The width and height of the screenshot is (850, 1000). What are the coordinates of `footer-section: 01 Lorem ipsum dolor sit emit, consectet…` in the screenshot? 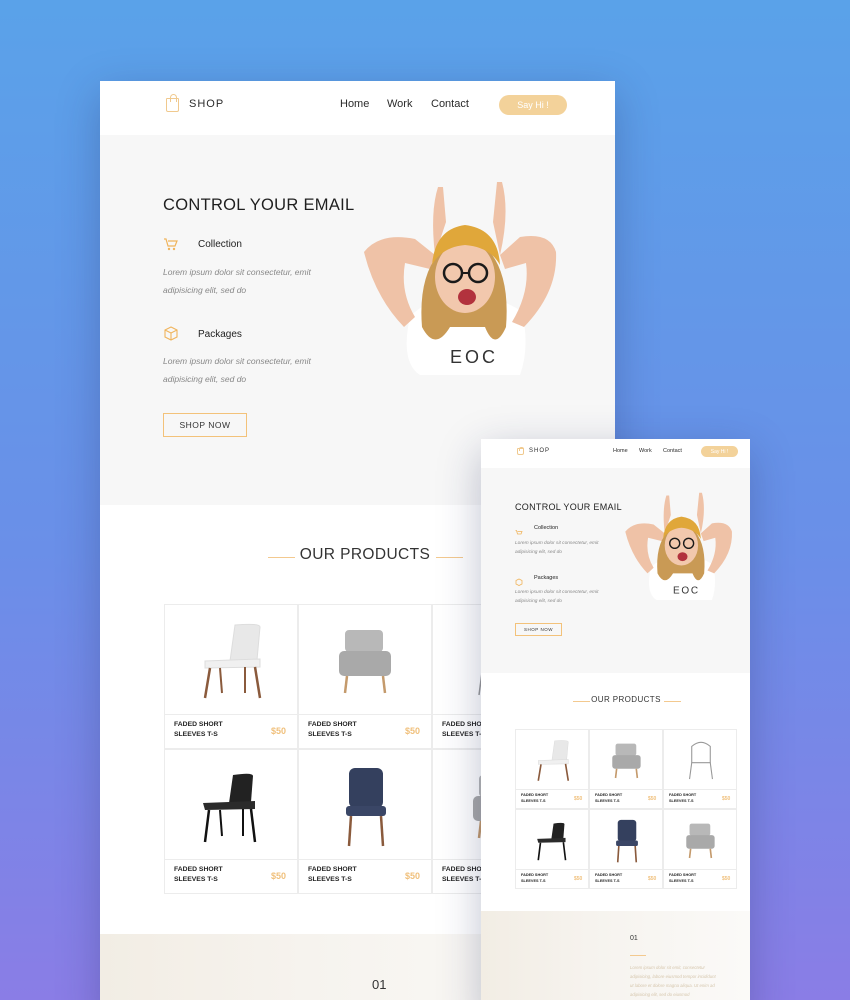 It's located at (615, 955).